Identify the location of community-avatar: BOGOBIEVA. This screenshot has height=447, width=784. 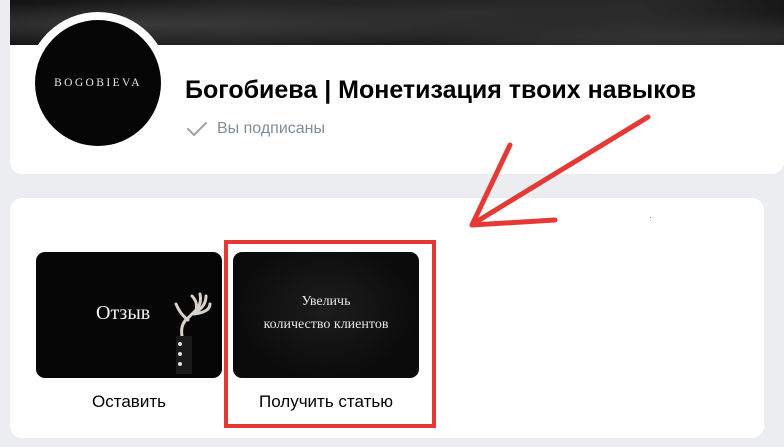
(98, 83).